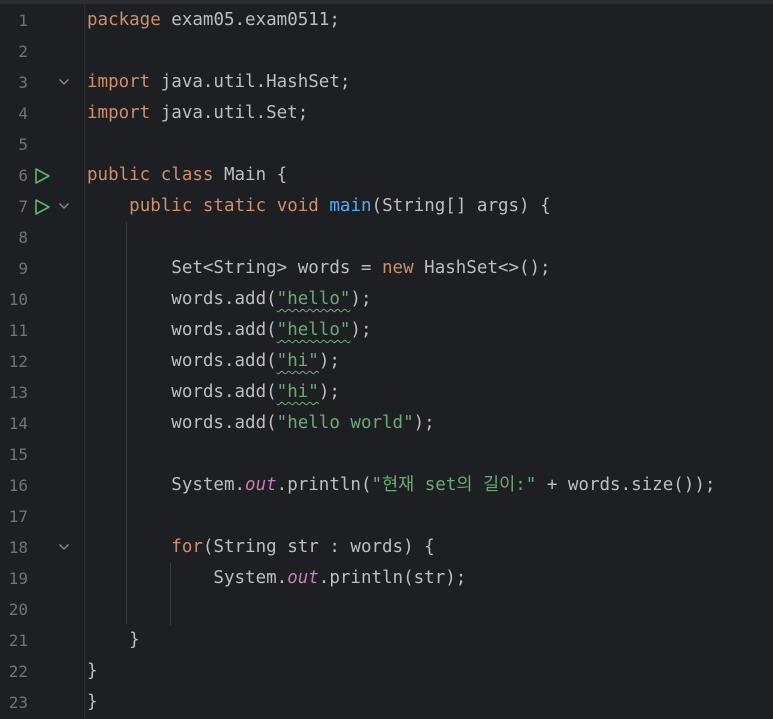 The width and height of the screenshot is (773, 719). Describe the element at coordinates (297, 361) in the screenshot. I see `code-token: "hi"` at that location.